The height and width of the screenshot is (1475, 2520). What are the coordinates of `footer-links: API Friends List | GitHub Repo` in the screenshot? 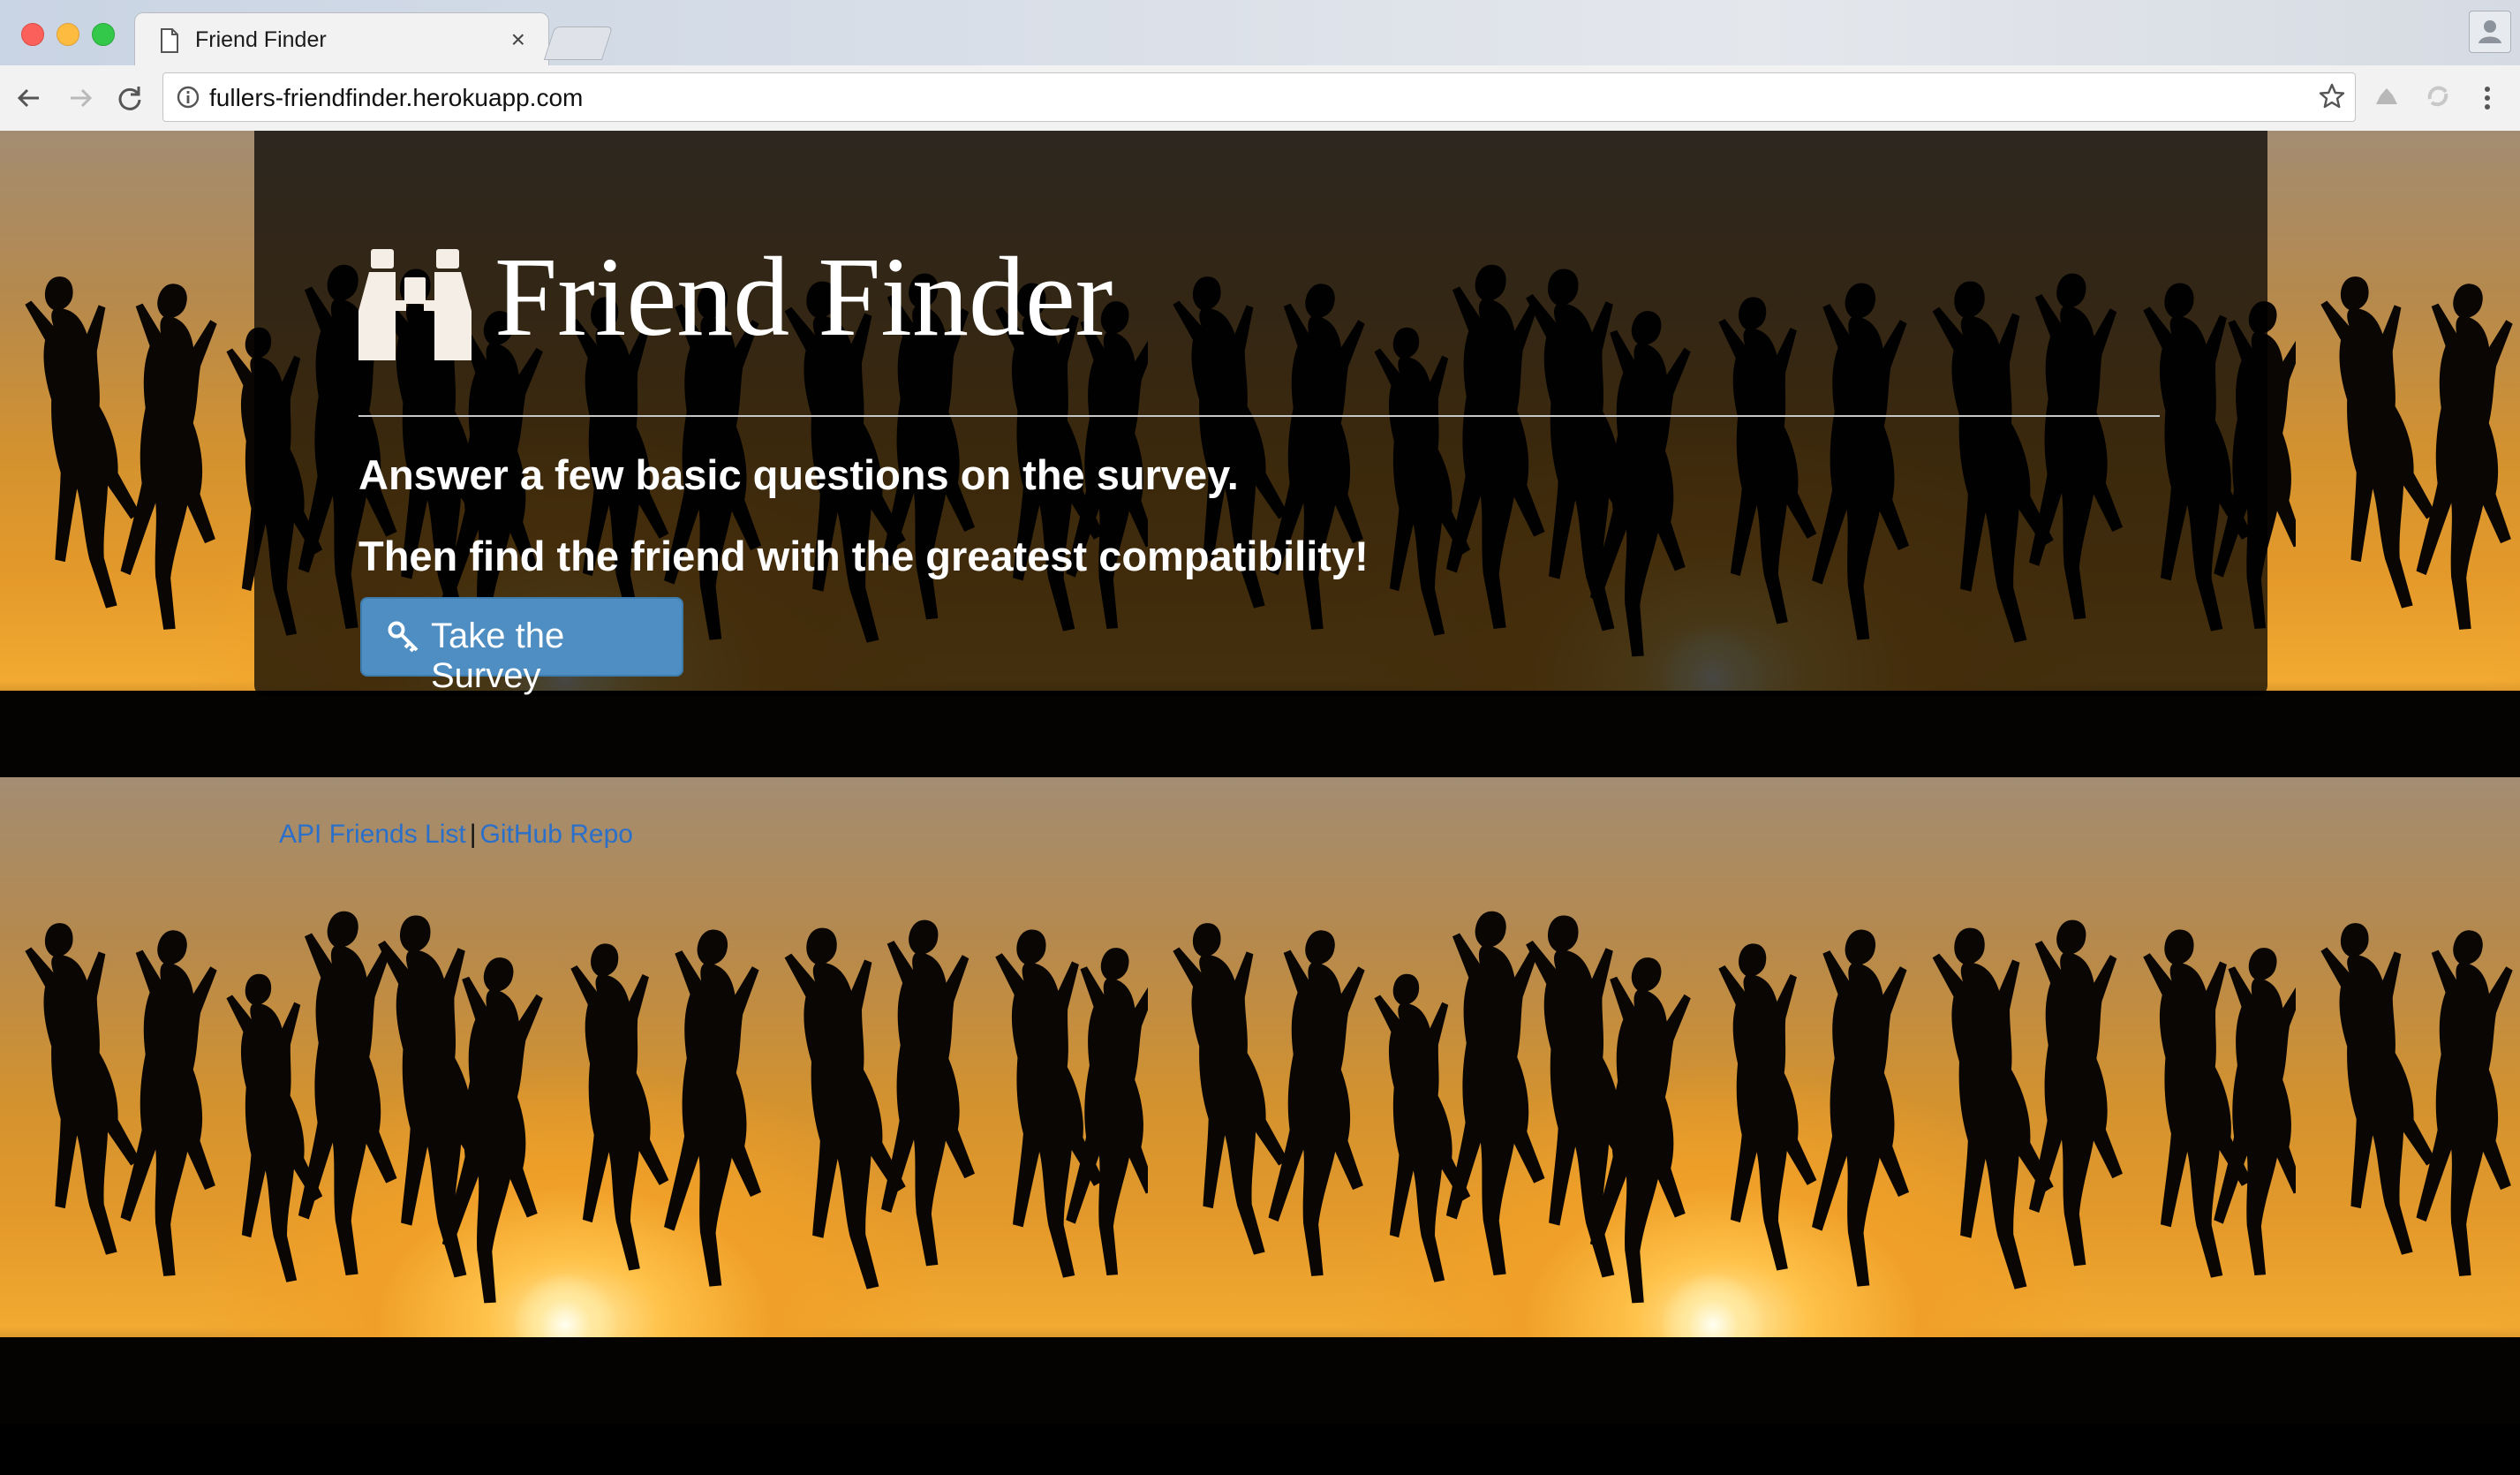 It's located at (456, 835).